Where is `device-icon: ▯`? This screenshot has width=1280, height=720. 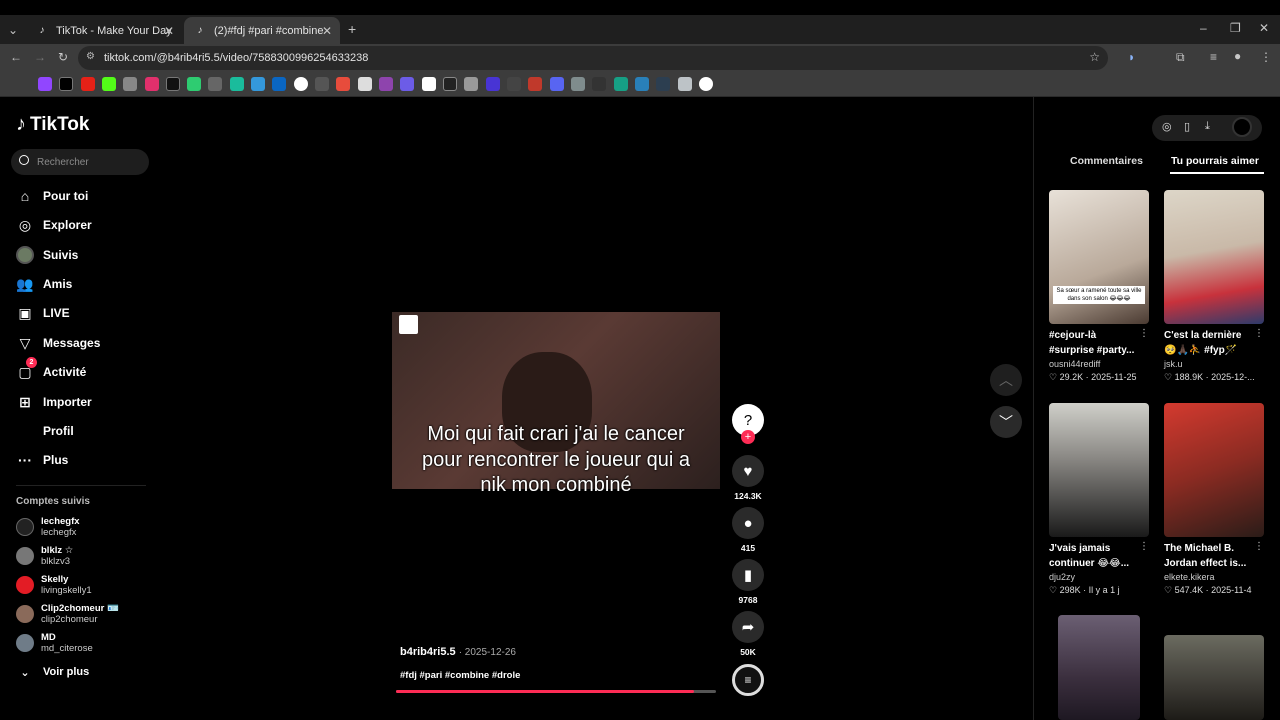 device-icon: ▯ is located at coordinates (1187, 126).